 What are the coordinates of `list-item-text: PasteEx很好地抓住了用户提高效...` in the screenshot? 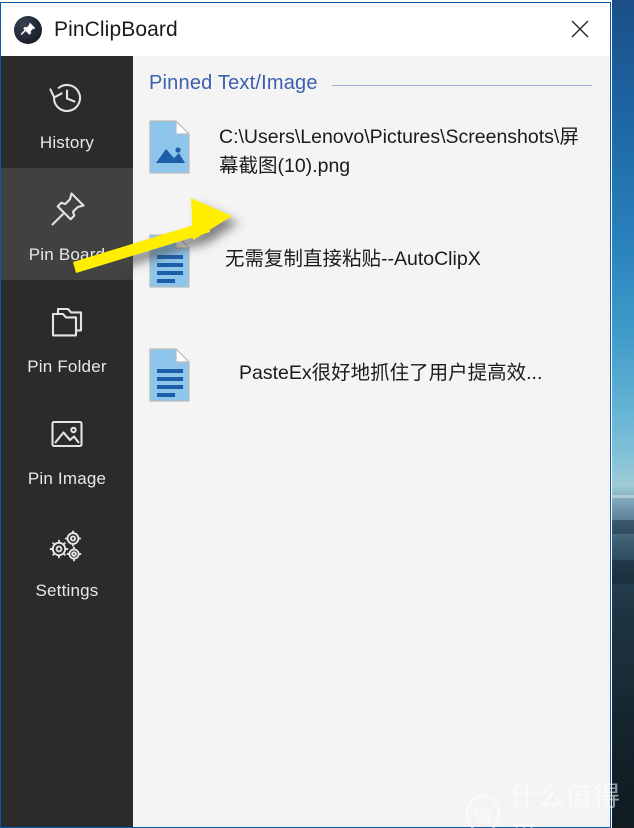 It's located at (391, 373).